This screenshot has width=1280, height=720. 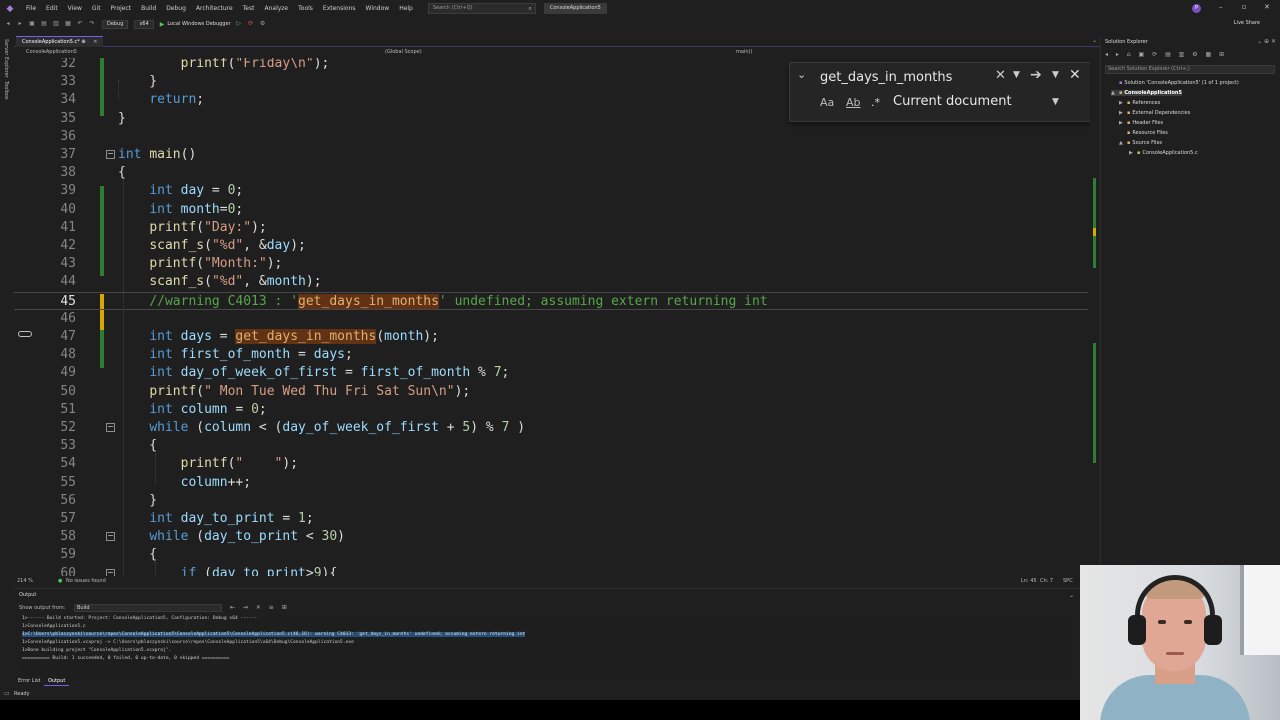 What do you see at coordinates (1068, 581) in the screenshot?
I see `whitespace-mode: SPC` at bounding box center [1068, 581].